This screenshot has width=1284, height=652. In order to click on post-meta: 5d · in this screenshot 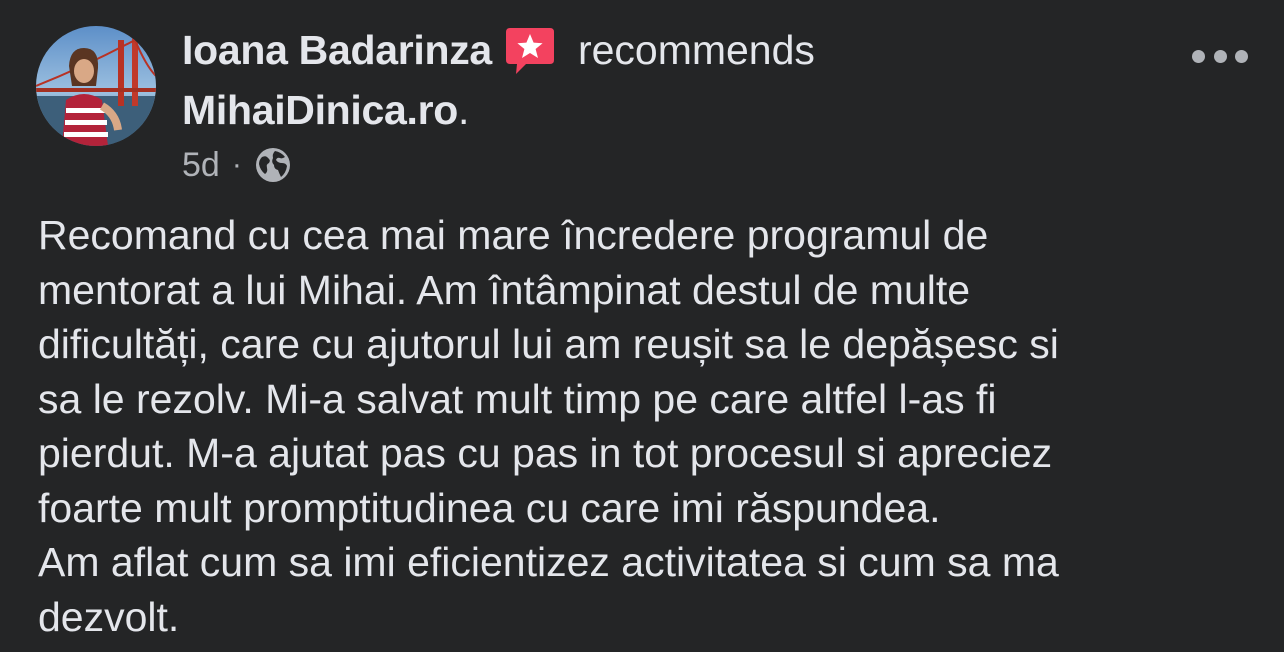, I will do `click(237, 165)`.